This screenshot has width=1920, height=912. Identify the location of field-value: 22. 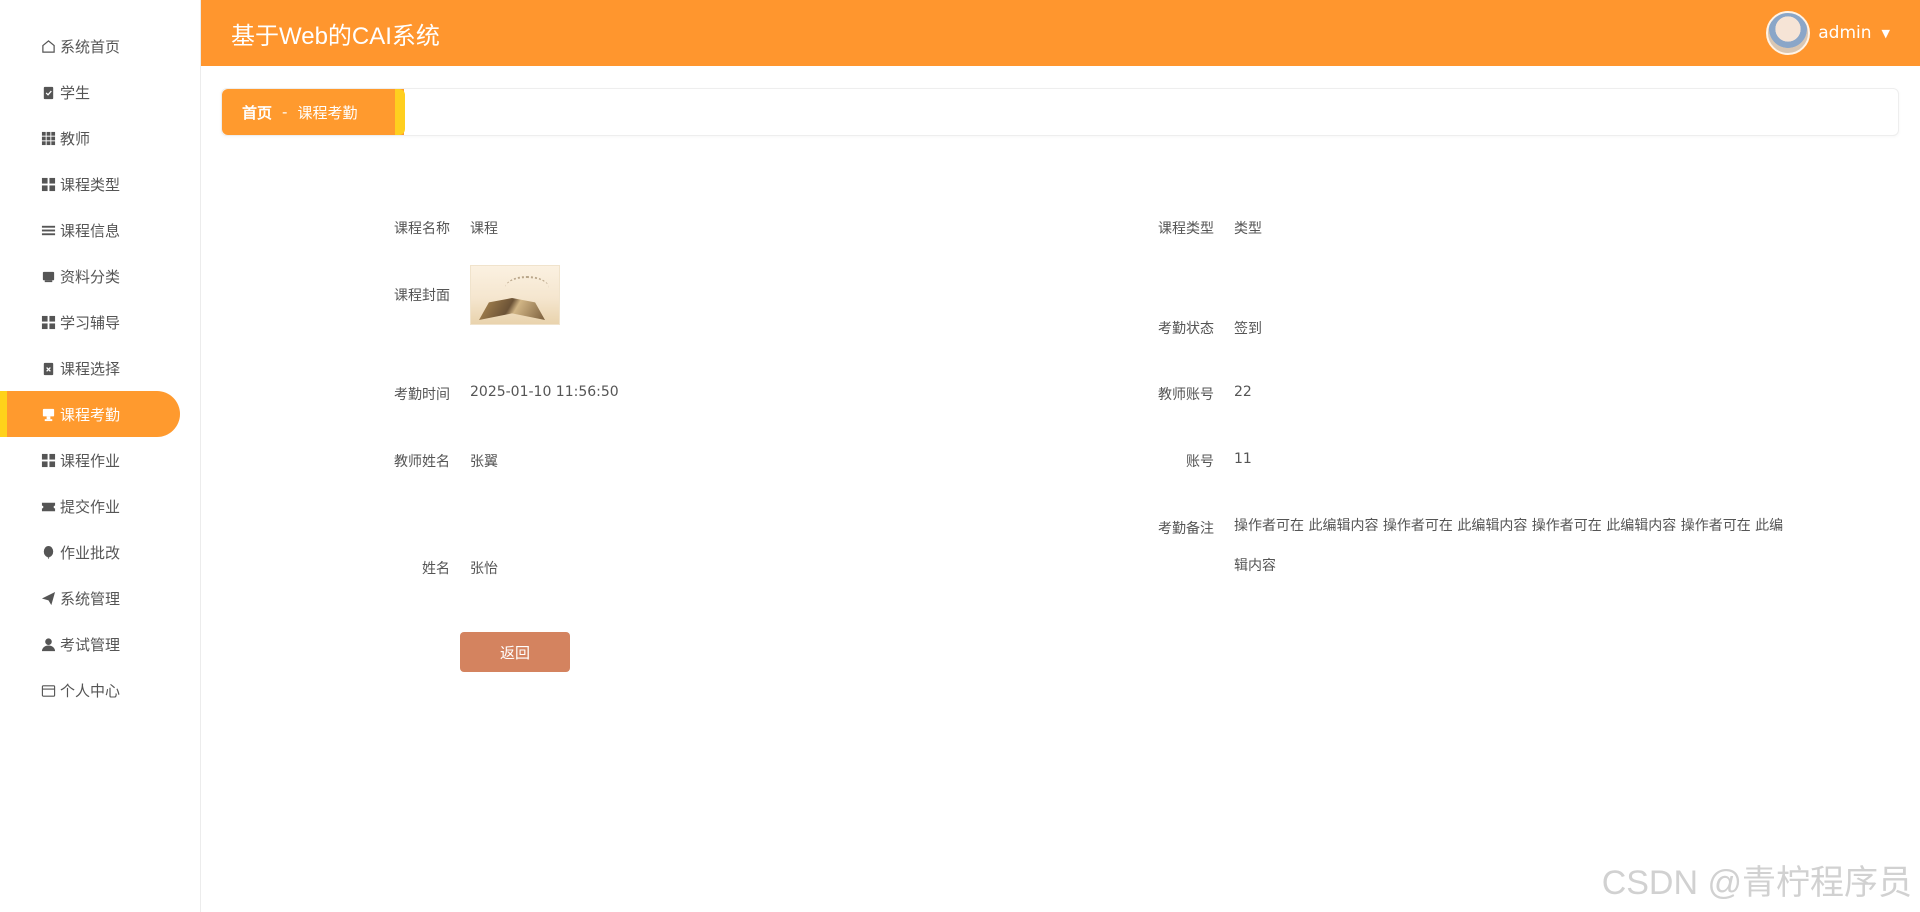
(1243, 392).